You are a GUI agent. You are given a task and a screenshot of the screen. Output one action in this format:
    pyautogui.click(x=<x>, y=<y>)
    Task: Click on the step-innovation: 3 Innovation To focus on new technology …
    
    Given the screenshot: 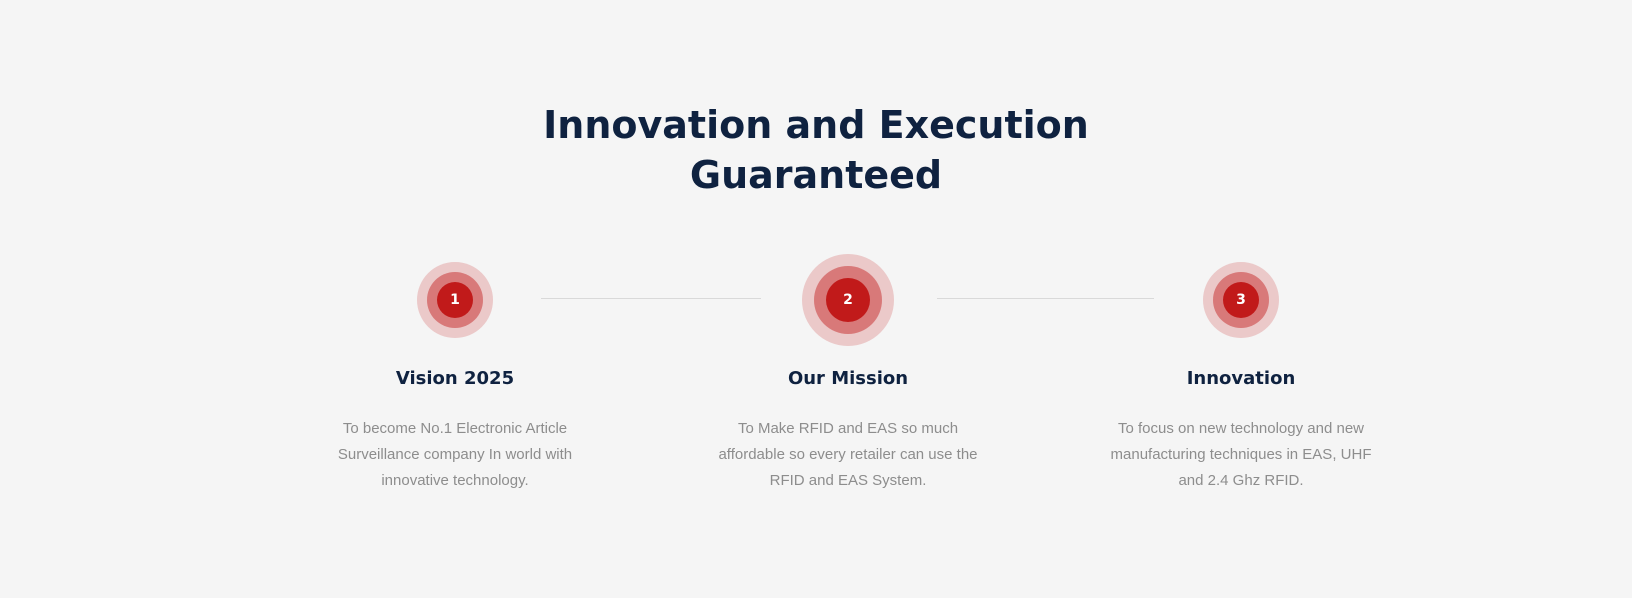 What is the action you would take?
    pyautogui.click(x=1241, y=369)
    